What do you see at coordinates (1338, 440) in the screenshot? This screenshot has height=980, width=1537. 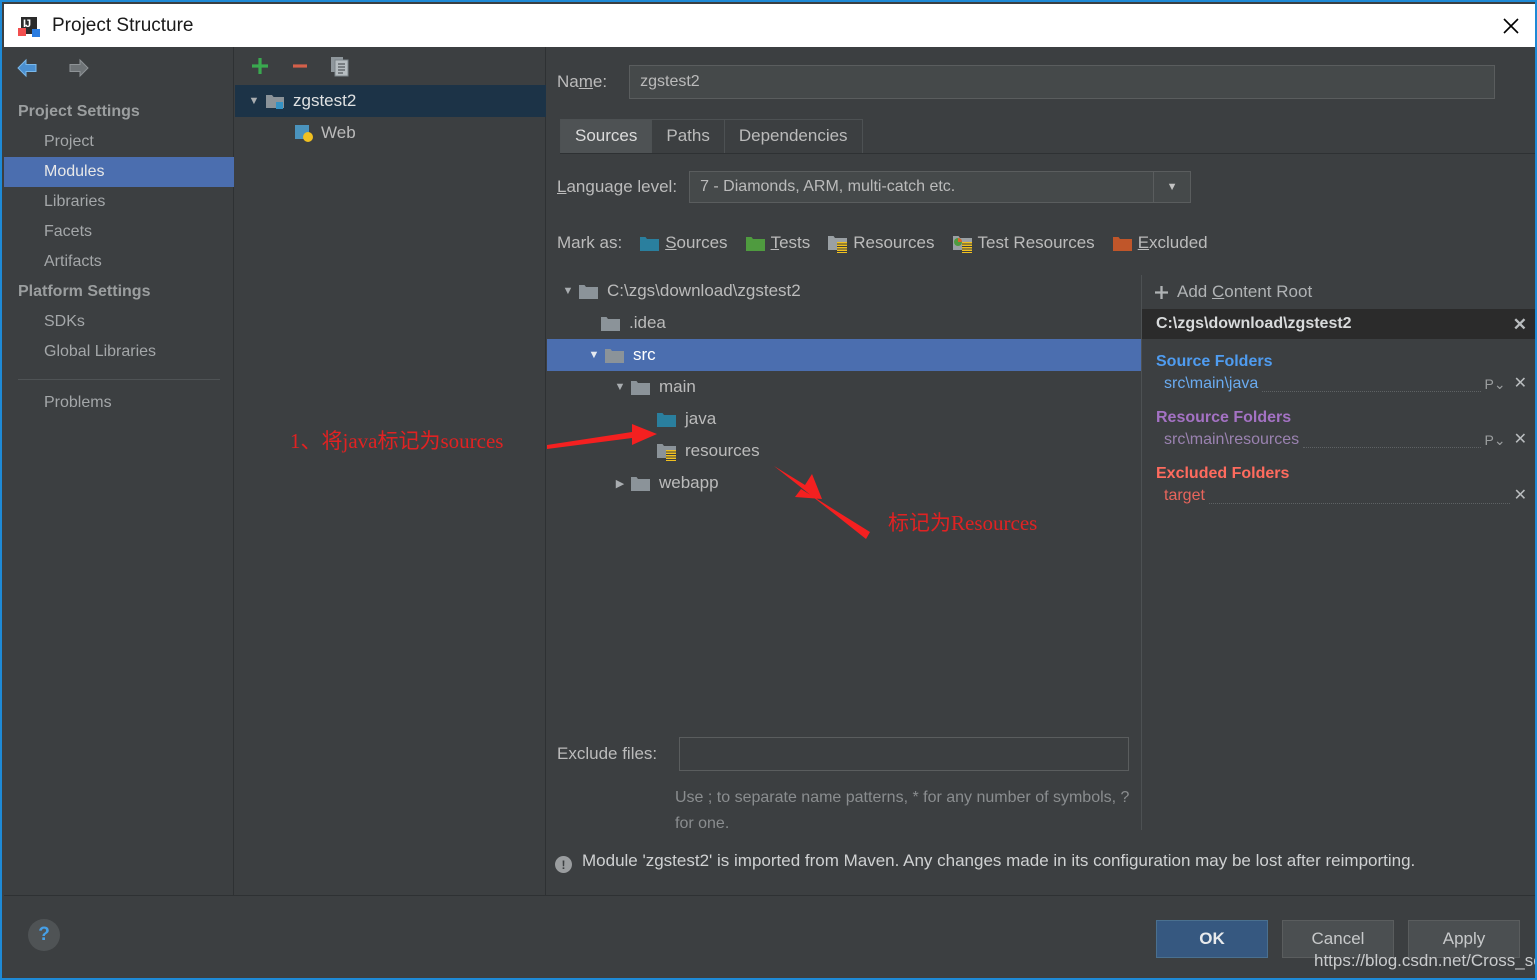 I see `resource-folder-row: src\main\resources P⌄ ✕` at bounding box center [1338, 440].